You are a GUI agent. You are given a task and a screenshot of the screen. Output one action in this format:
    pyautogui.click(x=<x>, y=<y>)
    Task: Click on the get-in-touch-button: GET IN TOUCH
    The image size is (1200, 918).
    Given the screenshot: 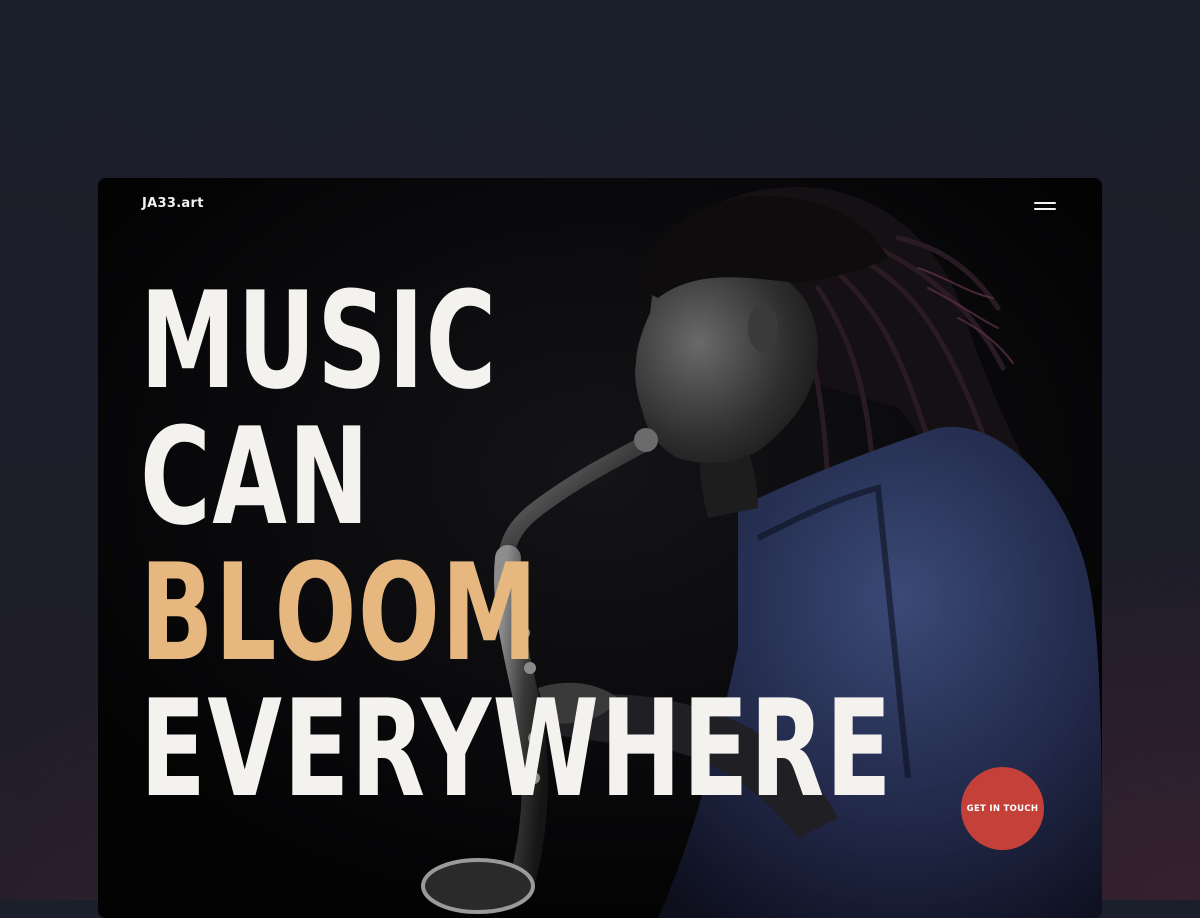 What is the action you would take?
    pyautogui.click(x=1002, y=808)
    